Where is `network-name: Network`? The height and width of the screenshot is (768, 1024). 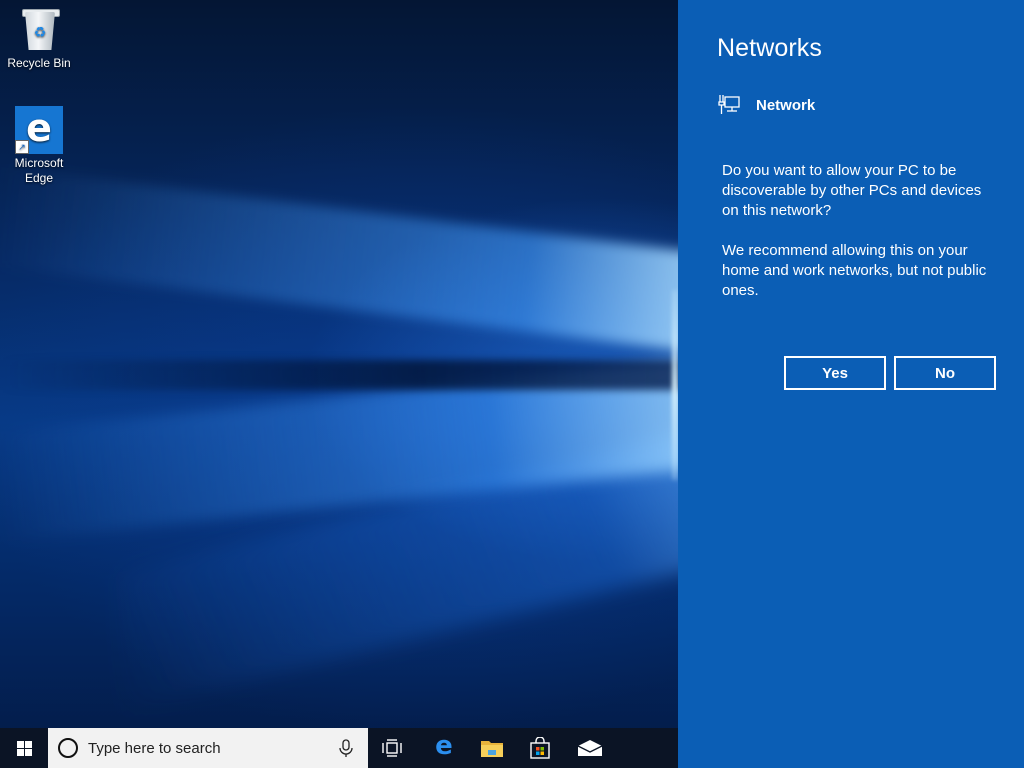
network-name: Network is located at coordinates (786, 105).